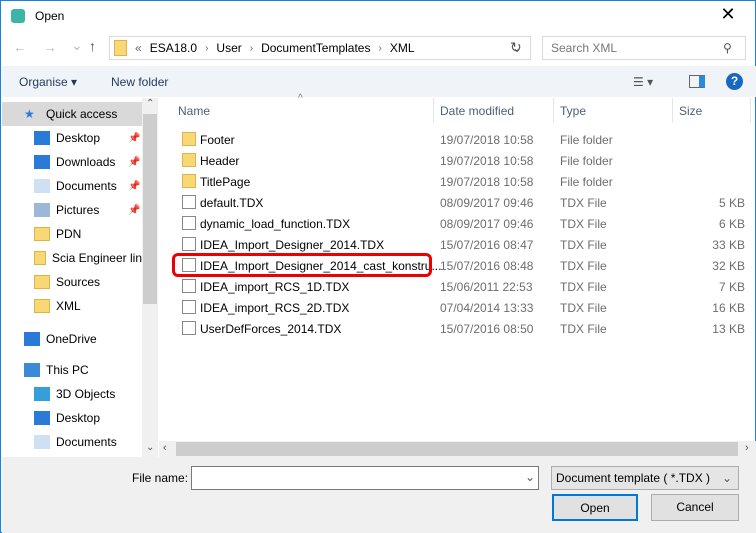 Image resolution: width=756 pixels, height=533 pixels. Describe the element at coordinates (402, 48) in the screenshot. I see `breadcrumb-xml: XML` at that location.